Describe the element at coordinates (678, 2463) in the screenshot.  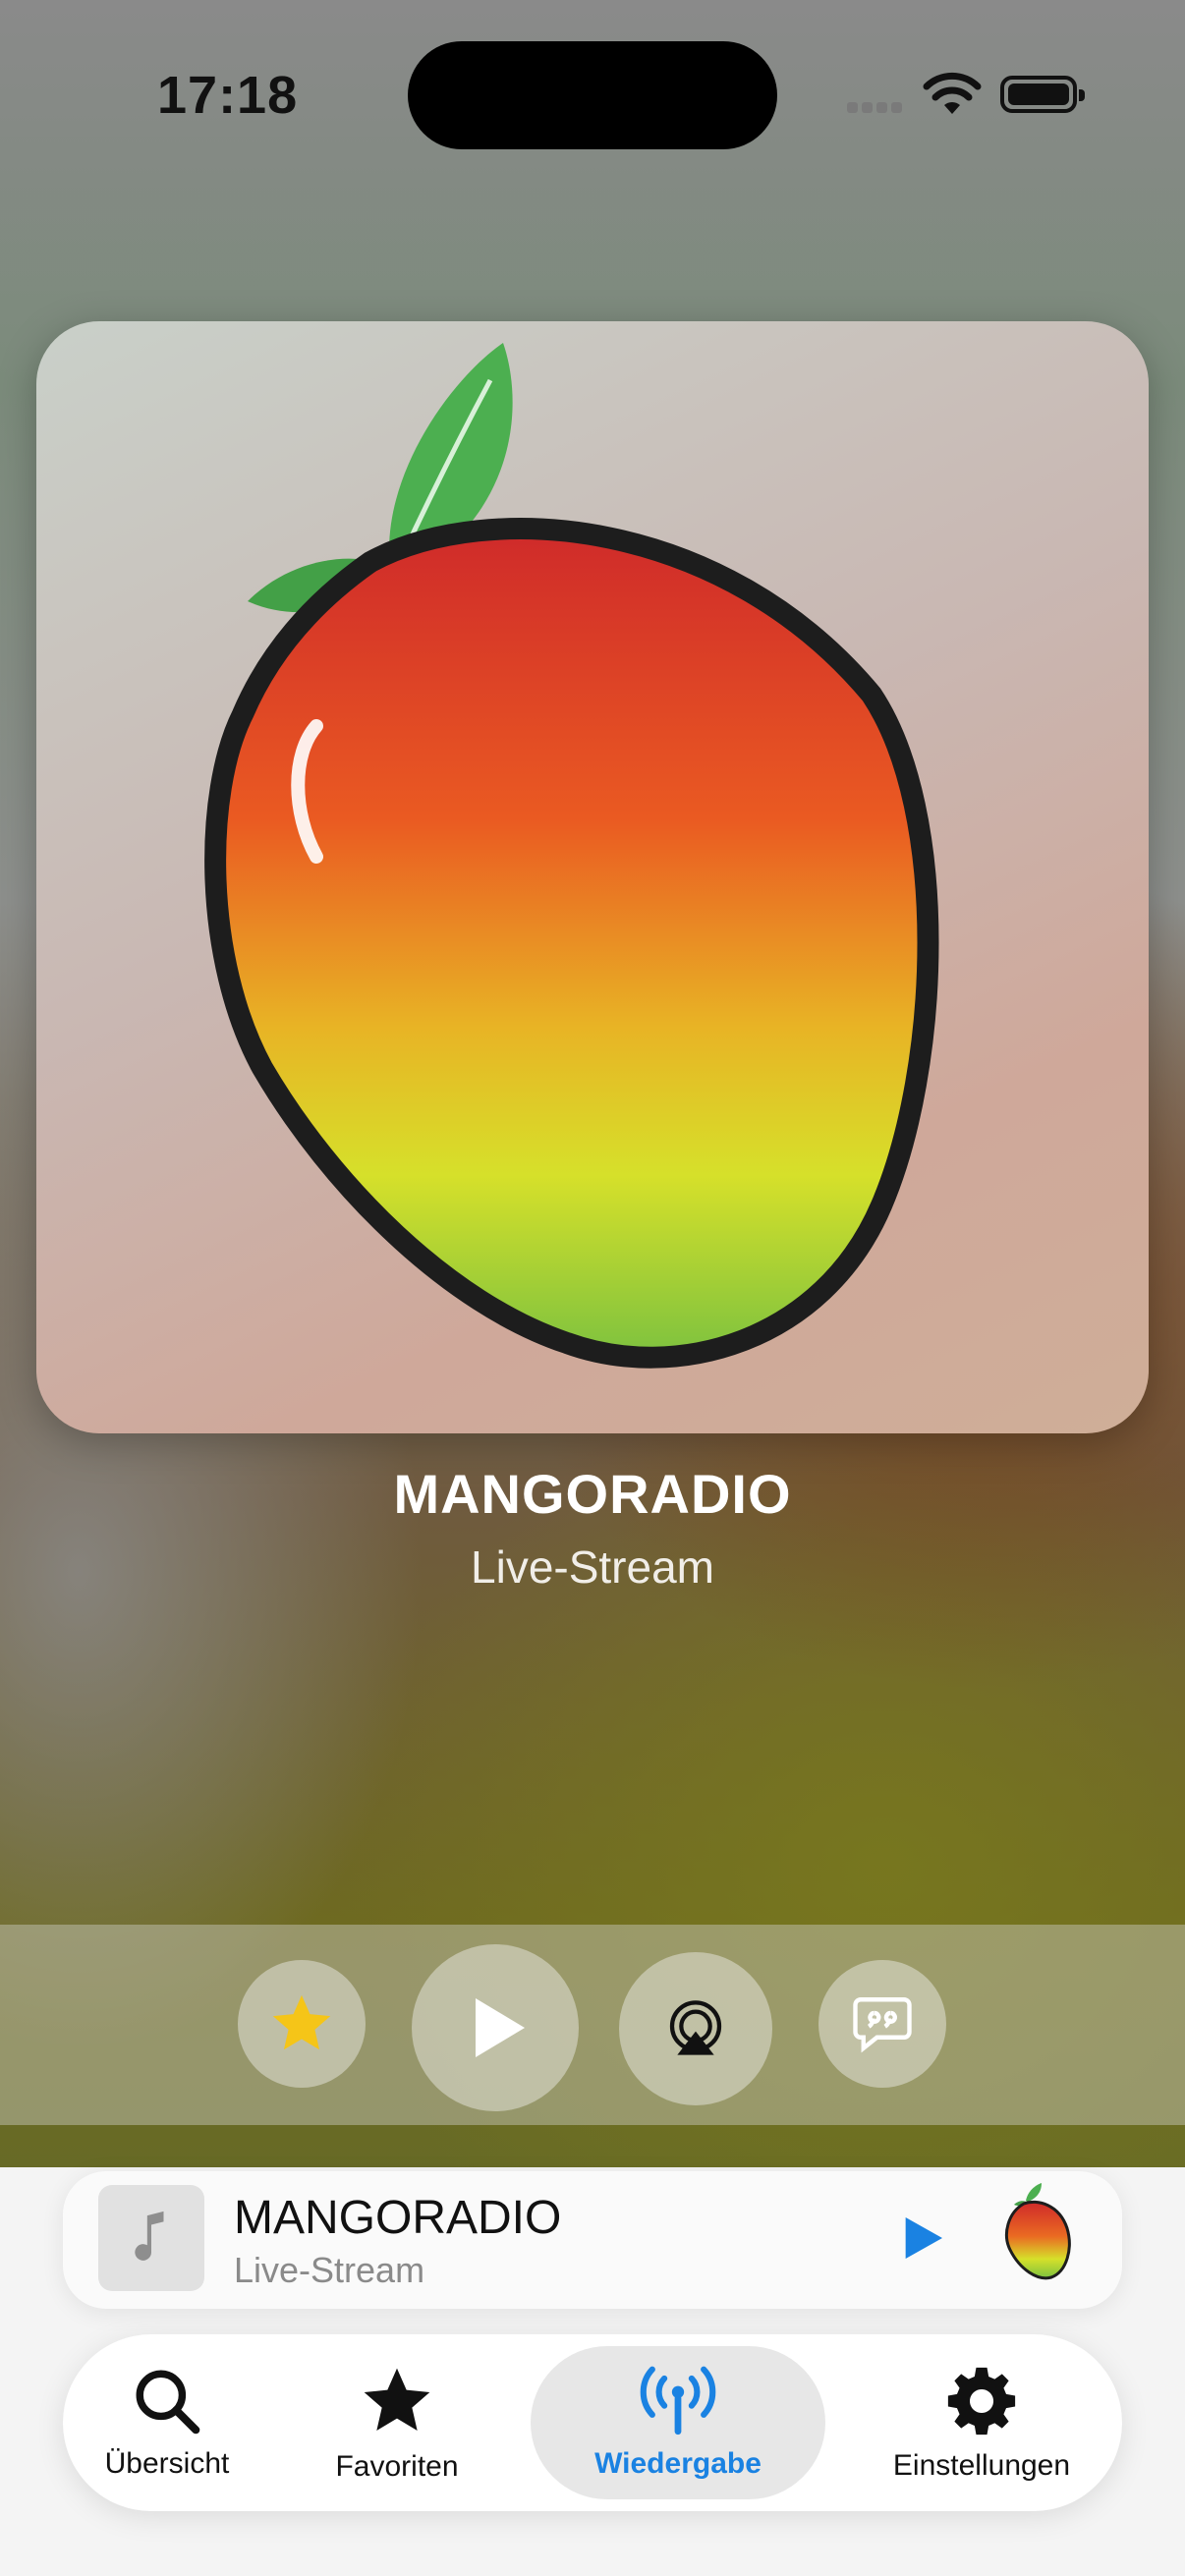
I see `tab-label: Wiedergabe` at that location.